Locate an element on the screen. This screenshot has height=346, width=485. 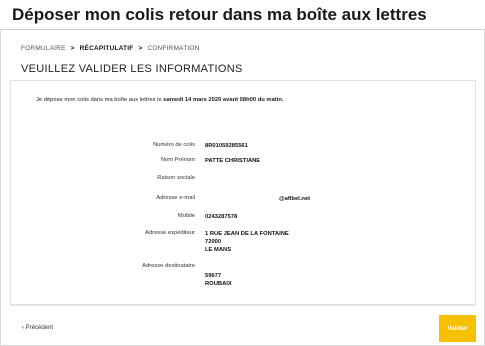
field-label: Adresse e-mail is located at coordinates (175, 198).